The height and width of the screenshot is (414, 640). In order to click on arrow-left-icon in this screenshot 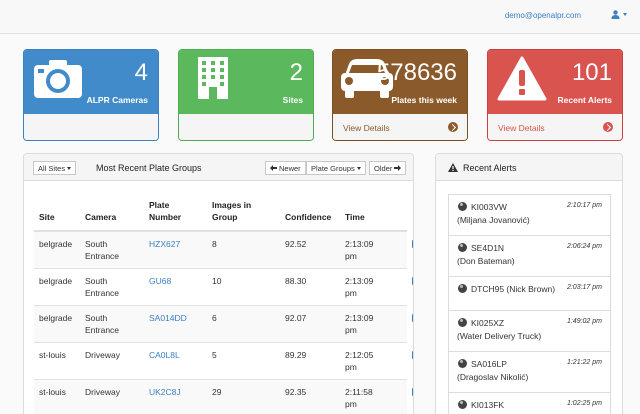, I will do `click(273, 168)`.